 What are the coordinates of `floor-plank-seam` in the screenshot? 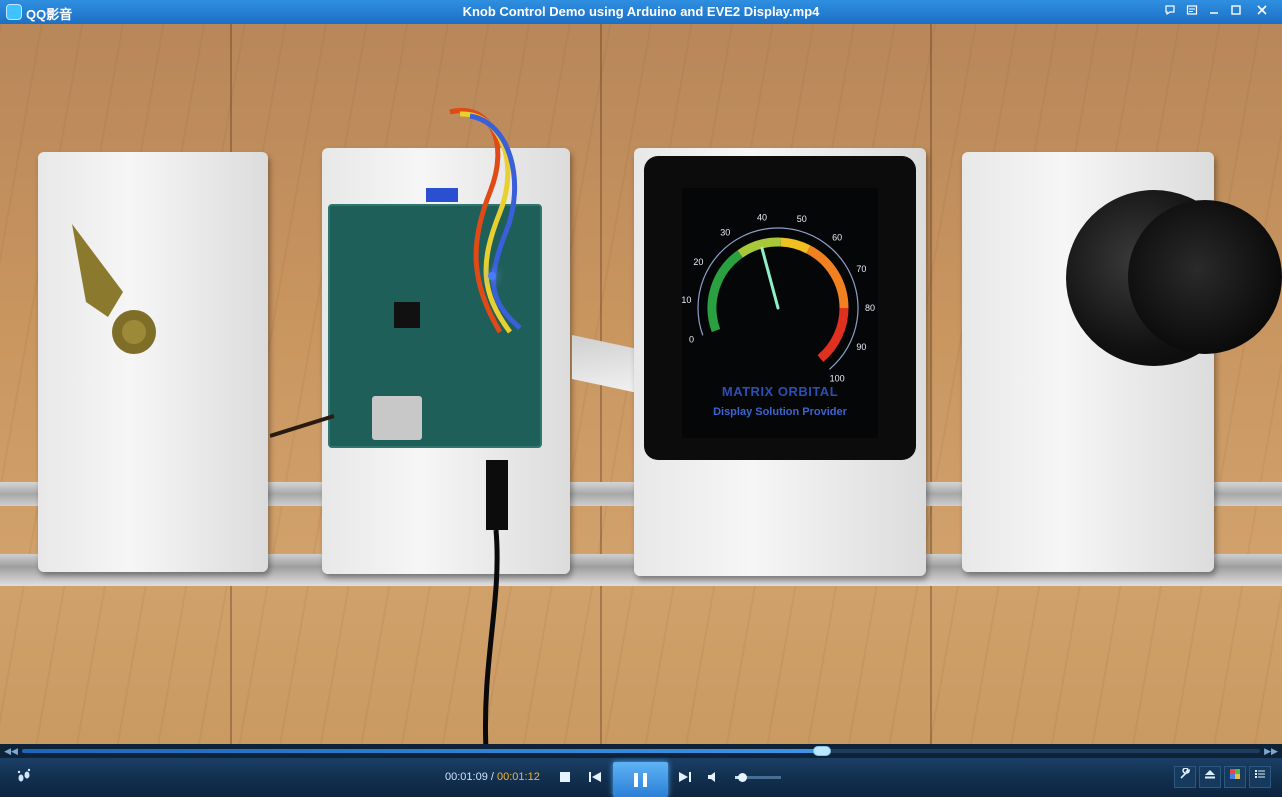 It's located at (931, 384).